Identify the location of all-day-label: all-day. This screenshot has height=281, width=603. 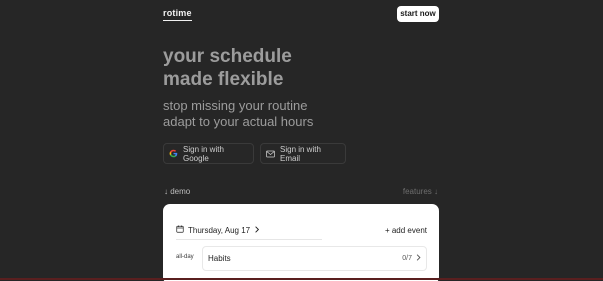
(185, 257).